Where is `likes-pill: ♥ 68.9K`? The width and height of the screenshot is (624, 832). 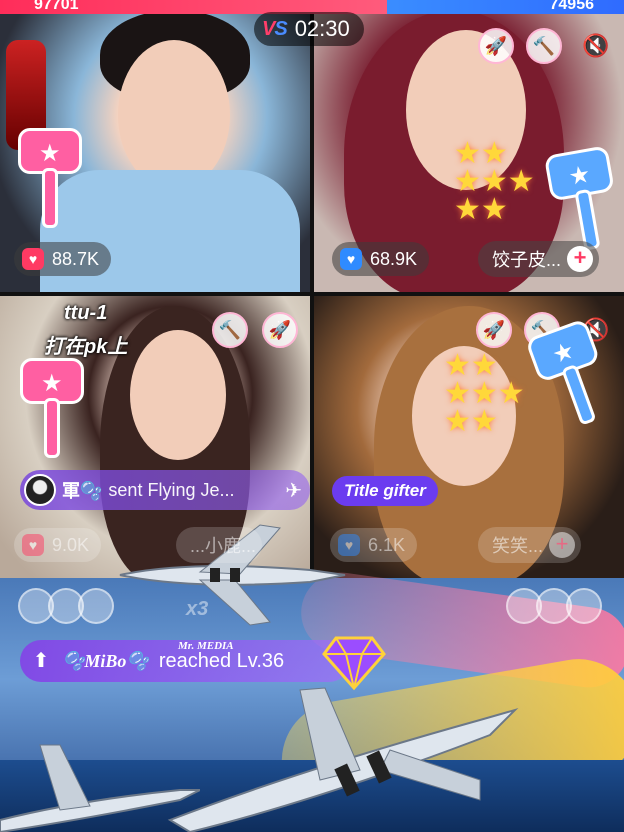 likes-pill: ♥ 68.9K is located at coordinates (381, 259).